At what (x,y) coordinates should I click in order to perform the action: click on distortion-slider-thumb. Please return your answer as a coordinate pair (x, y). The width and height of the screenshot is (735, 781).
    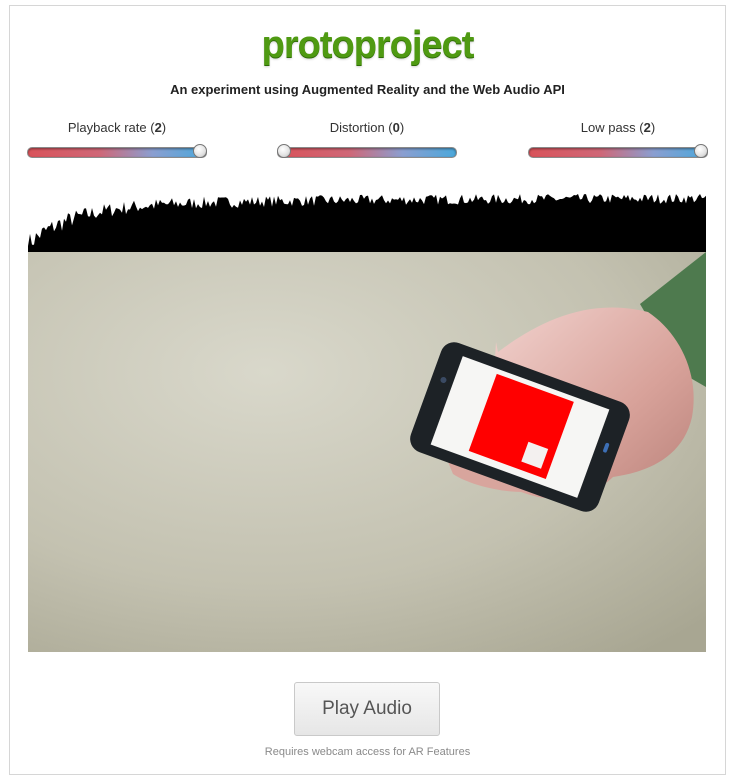
    Looking at the image, I should click on (284, 151).